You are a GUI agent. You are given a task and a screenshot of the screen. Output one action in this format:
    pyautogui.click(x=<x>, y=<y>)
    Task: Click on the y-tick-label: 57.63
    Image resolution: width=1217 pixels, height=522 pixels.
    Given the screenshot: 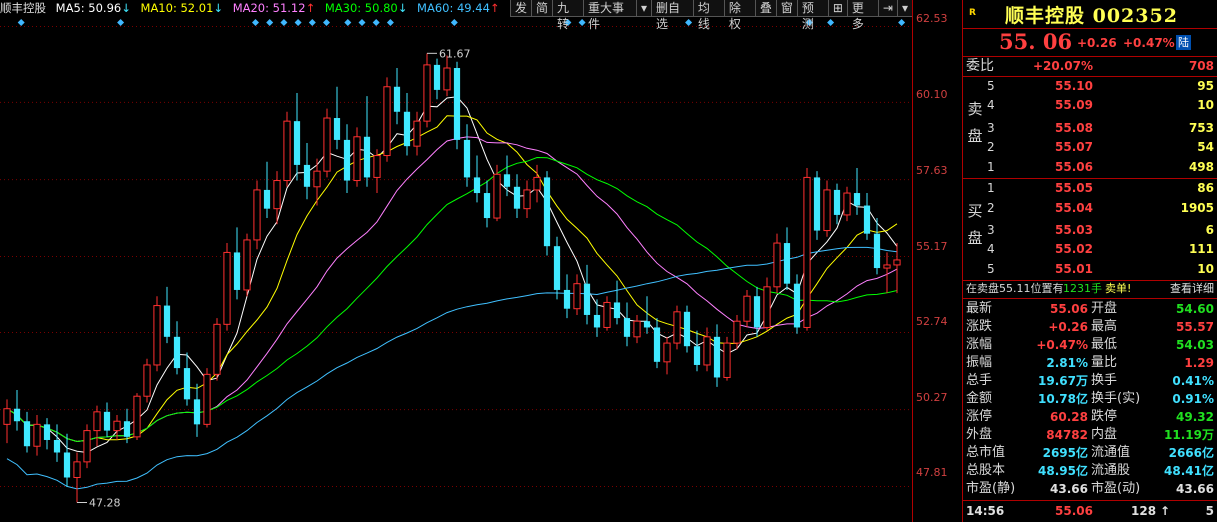 What is the action you would take?
    pyautogui.click(x=932, y=170)
    